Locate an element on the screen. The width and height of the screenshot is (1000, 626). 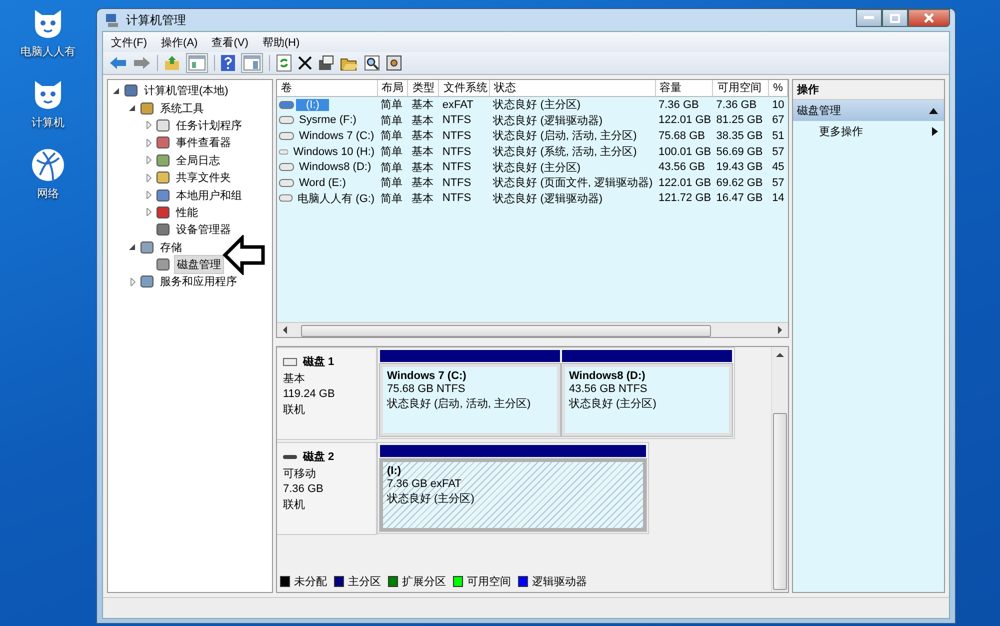
table-cell-text: 16.47 GB is located at coordinates (739, 198).